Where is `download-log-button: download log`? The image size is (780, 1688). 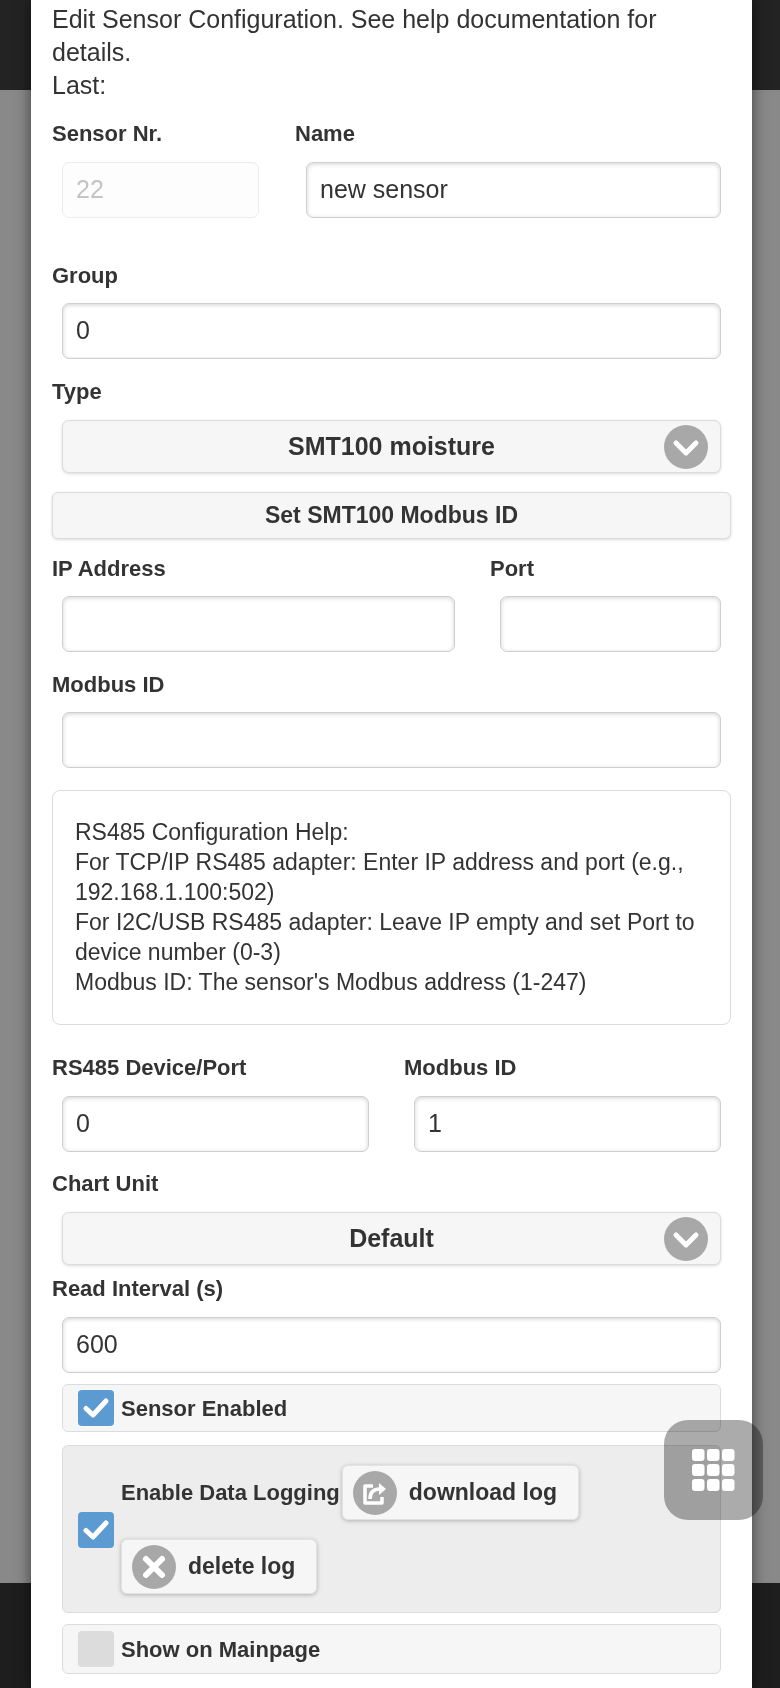
download-log-button: download log is located at coordinates (460, 1492).